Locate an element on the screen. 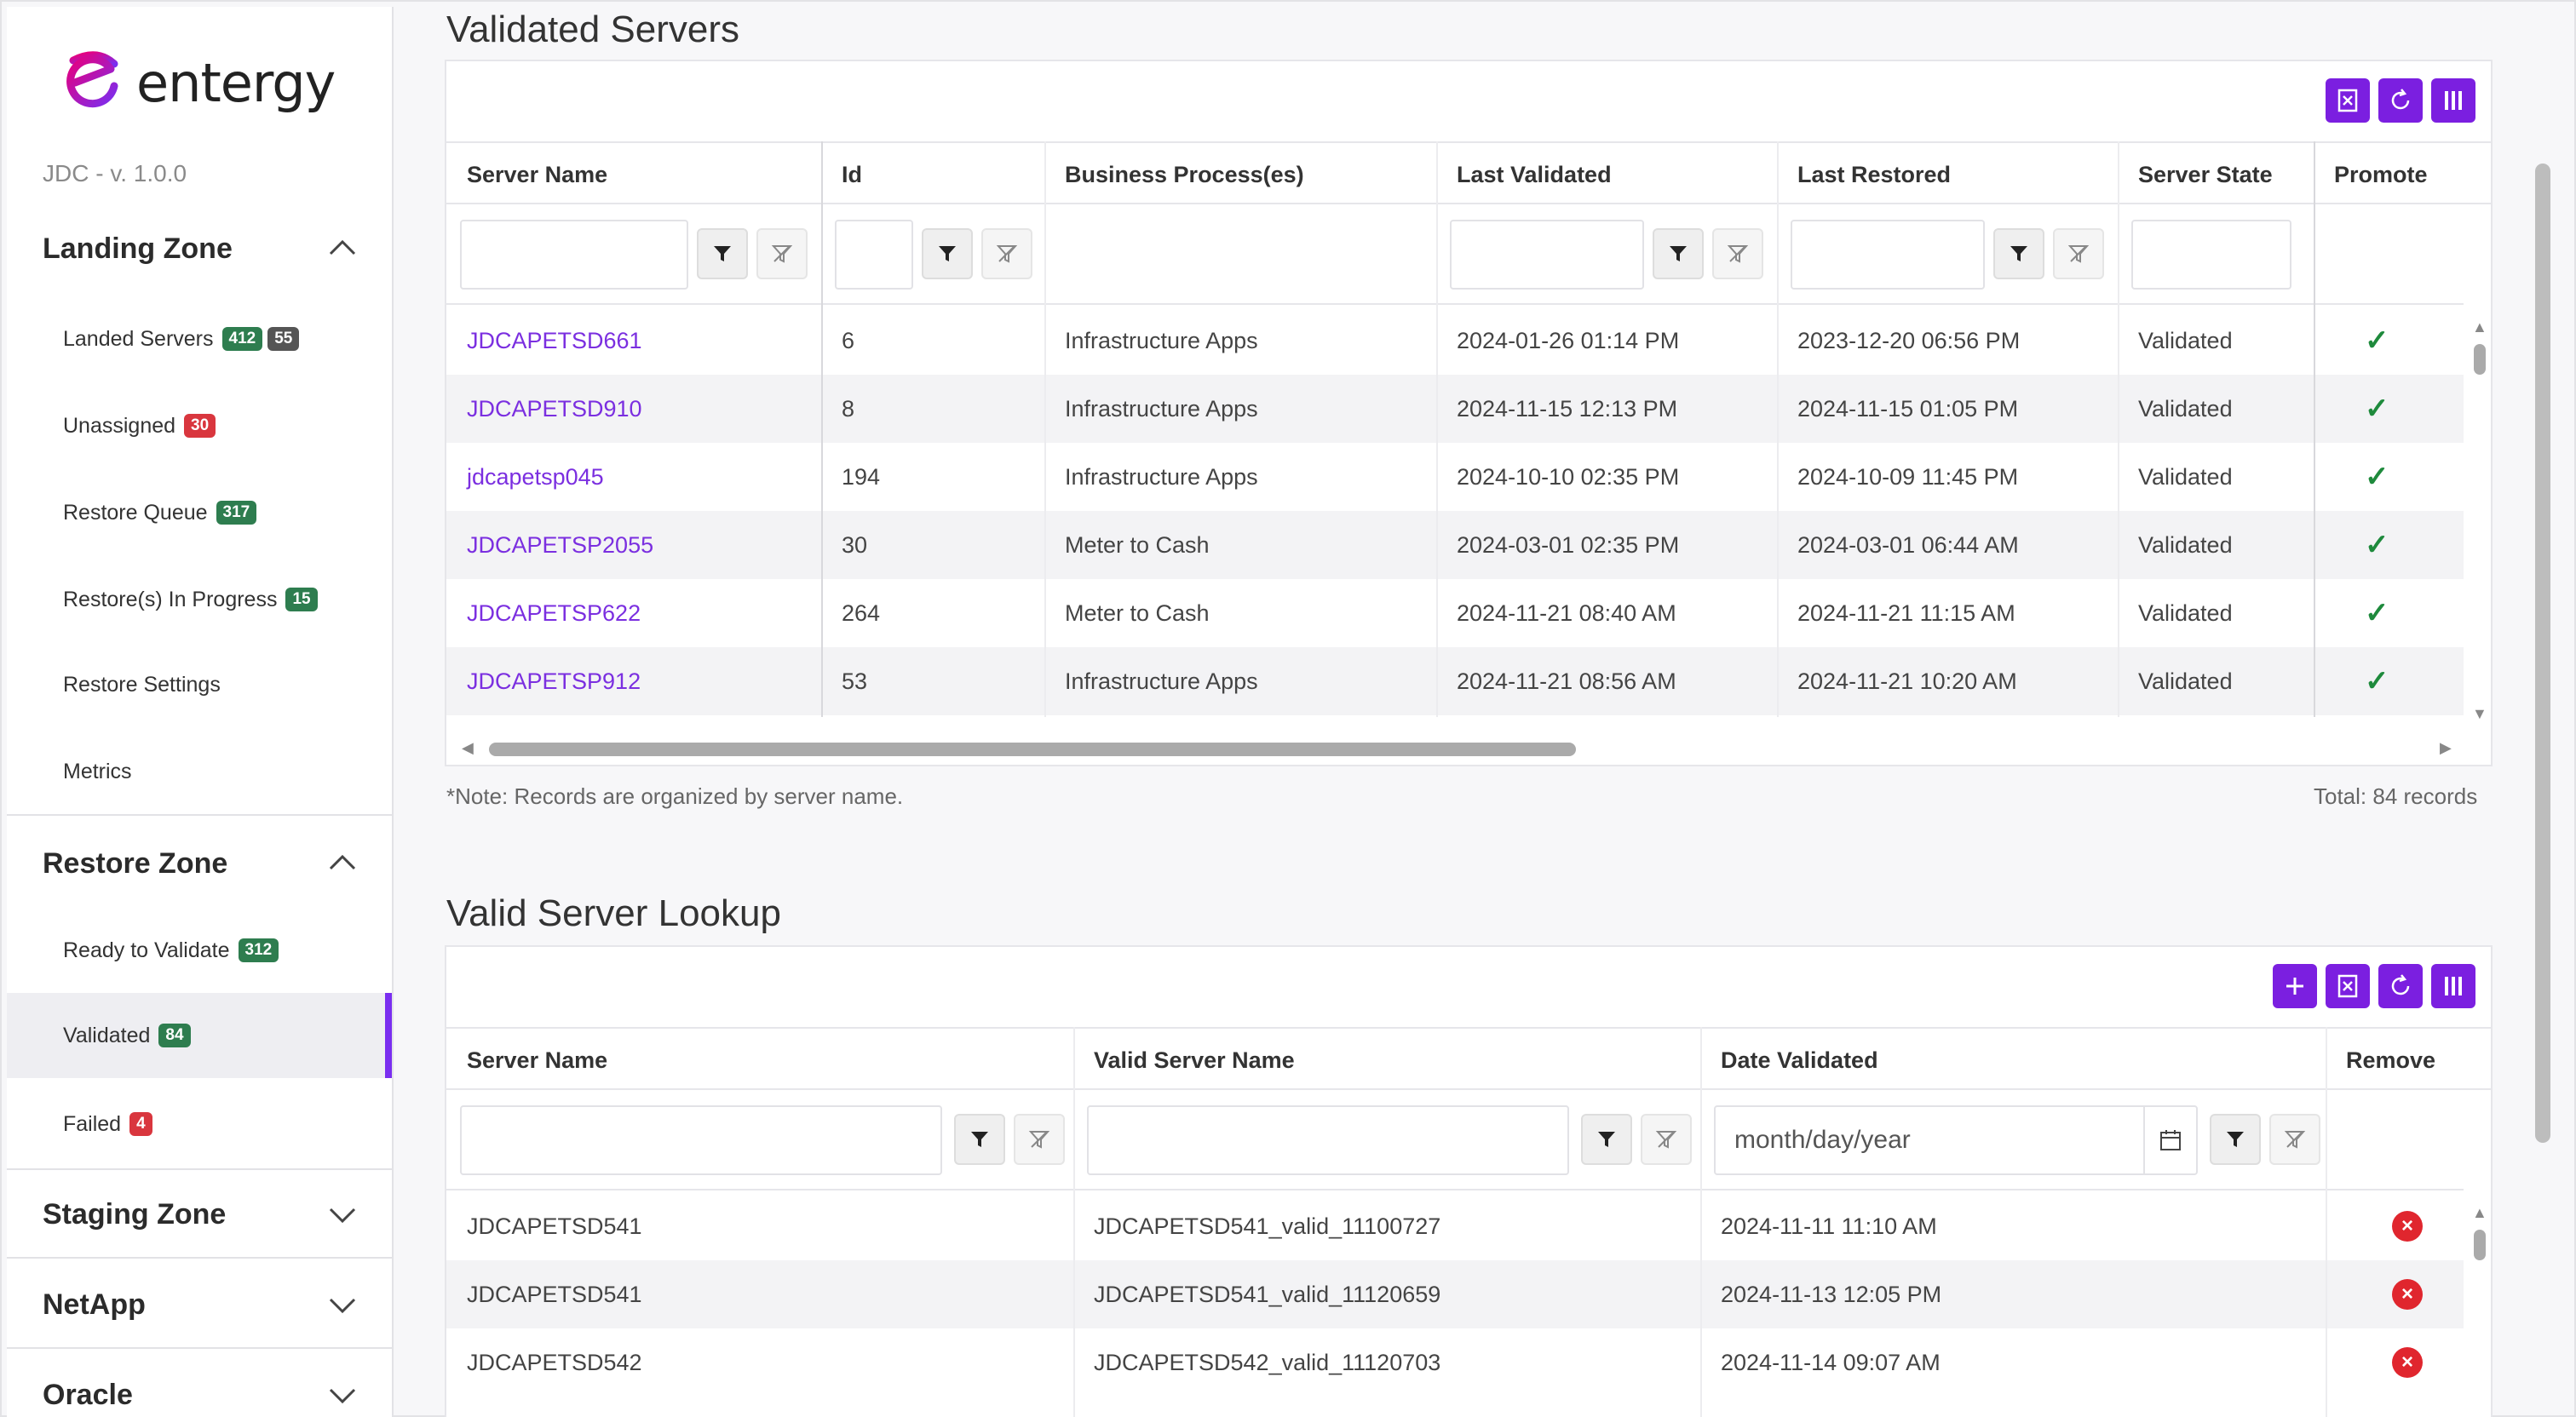 This screenshot has height=1417, width=2576. chevron-down-icon is located at coordinates (342, 1396).